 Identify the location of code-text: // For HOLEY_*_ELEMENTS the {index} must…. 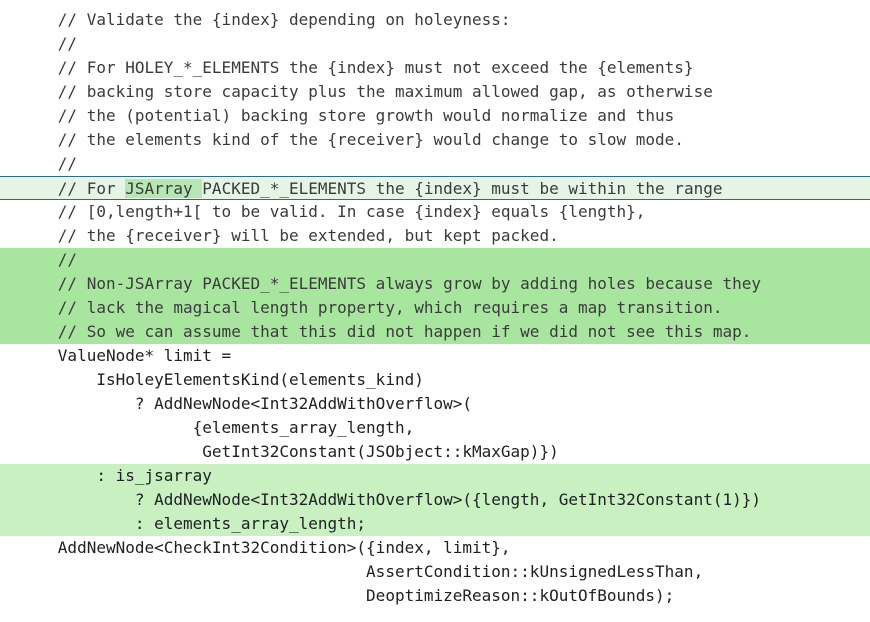
(347, 67).